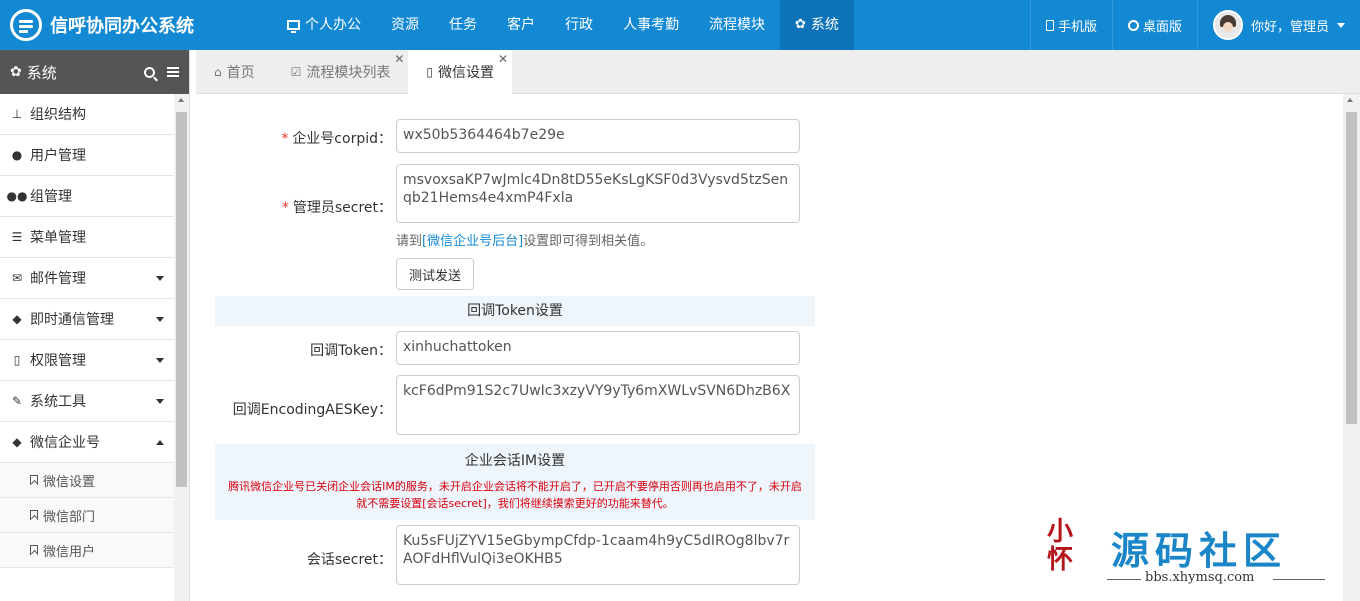  What do you see at coordinates (521, 25) in the screenshot?
I see `nav-item-customer: 客户` at bounding box center [521, 25].